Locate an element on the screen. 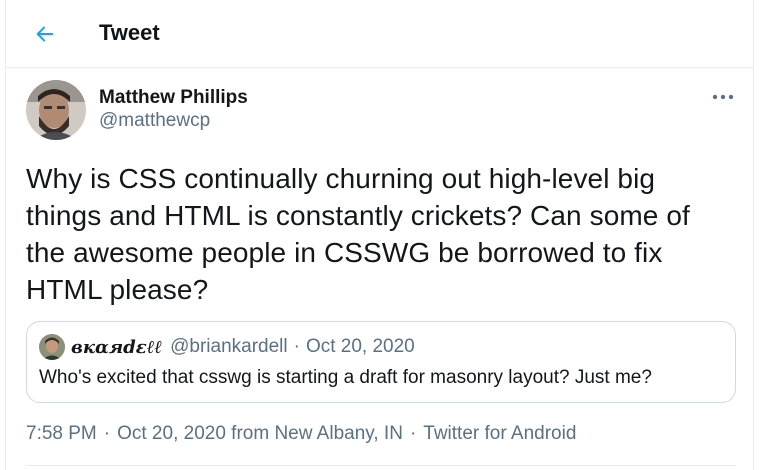 The height and width of the screenshot is (470, 759). author-name: Matthew Phillips is located at coordinates (173, 98).